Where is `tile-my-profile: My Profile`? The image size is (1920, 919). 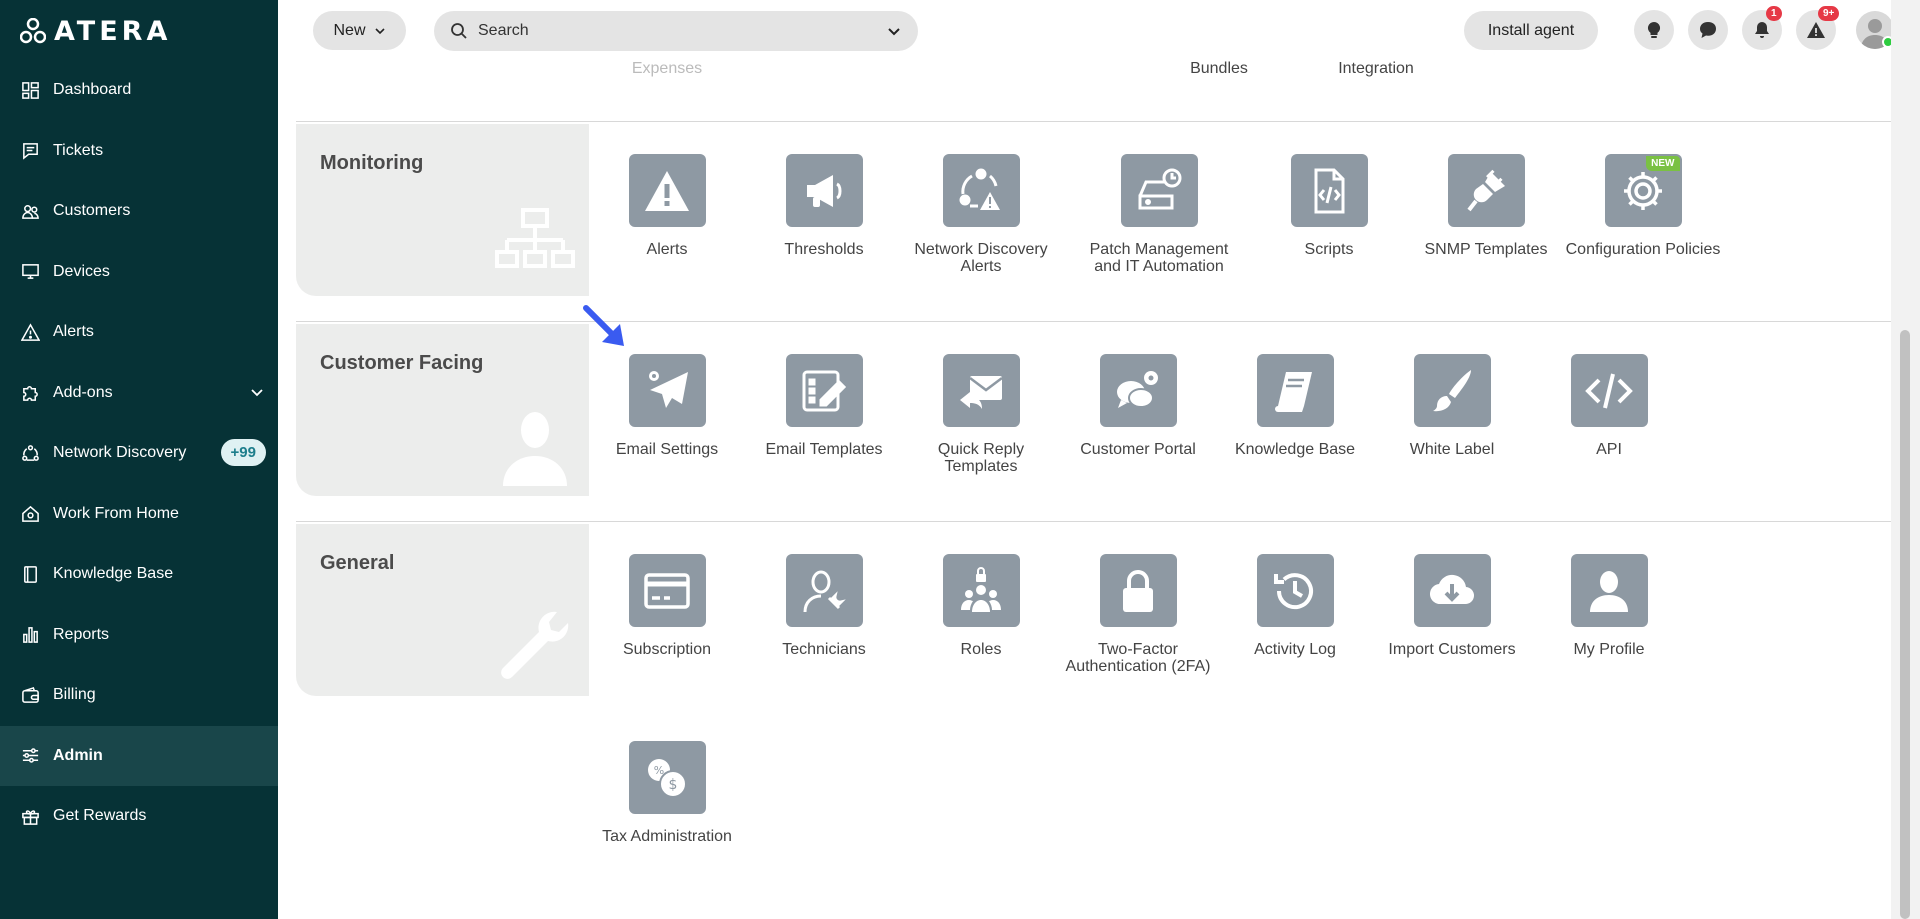
tile-my-profile: My Profile is located at coordinates (1609, 606).